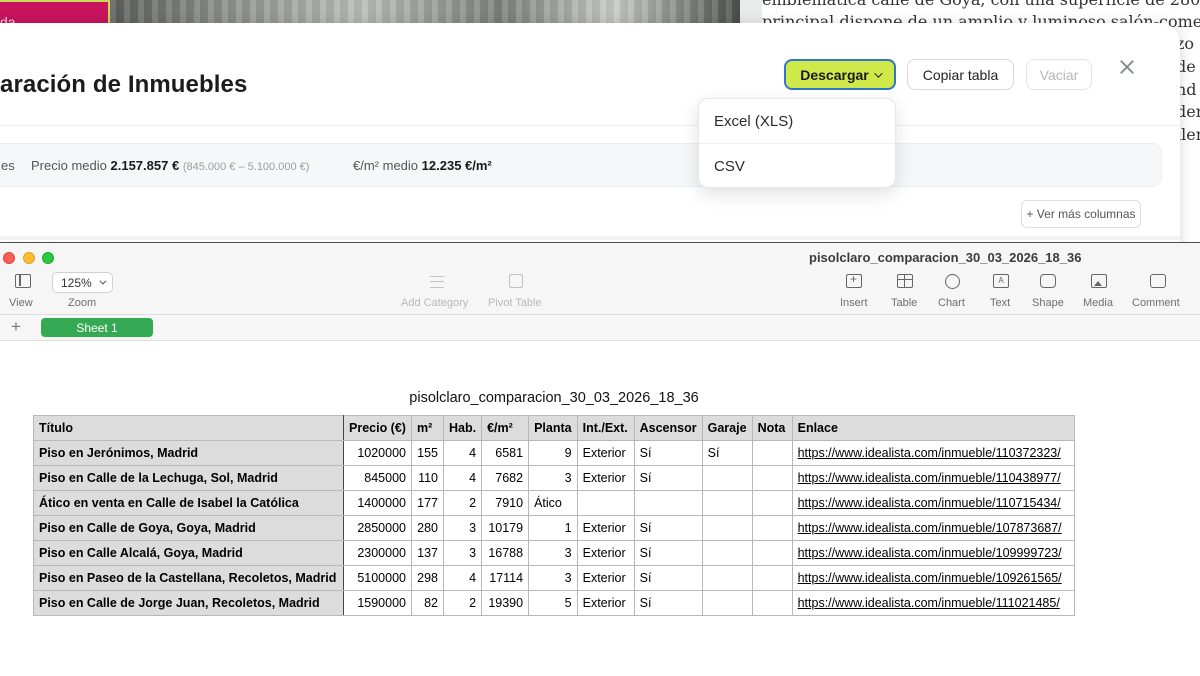 Image resolution: width=1200 pixels, height=676 pixels. Describe the element at coordinates (377, 453) in the screenshot. I see `table-cell: 1020000` at that location.